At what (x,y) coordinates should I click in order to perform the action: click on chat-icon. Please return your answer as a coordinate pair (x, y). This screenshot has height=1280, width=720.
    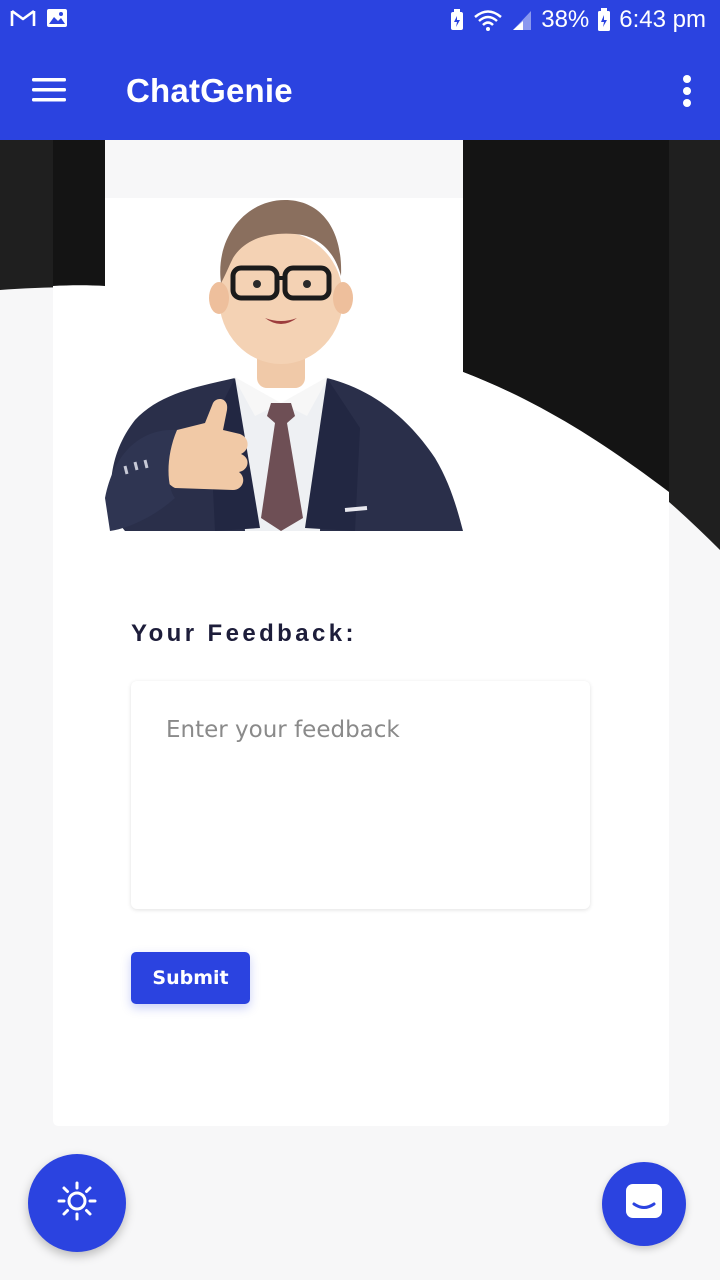
    Looking at the image, I should click on (644, 1204).